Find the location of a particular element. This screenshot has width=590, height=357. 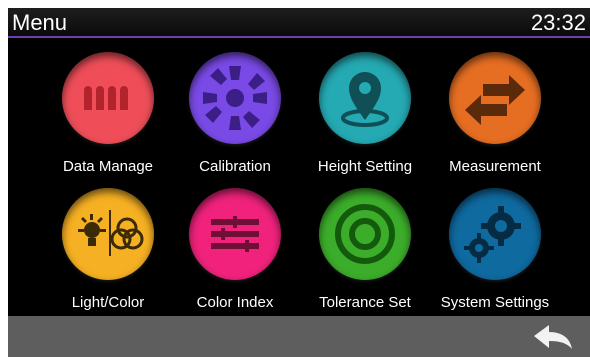

footer-bar is located at coordinates (299, 336).